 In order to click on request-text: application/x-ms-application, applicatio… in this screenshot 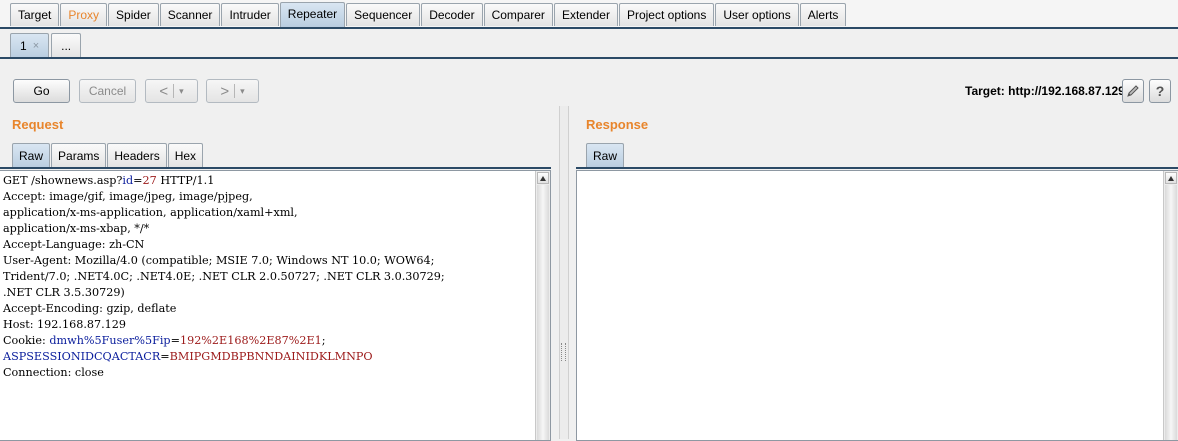, I will do `click(150, 212)`.